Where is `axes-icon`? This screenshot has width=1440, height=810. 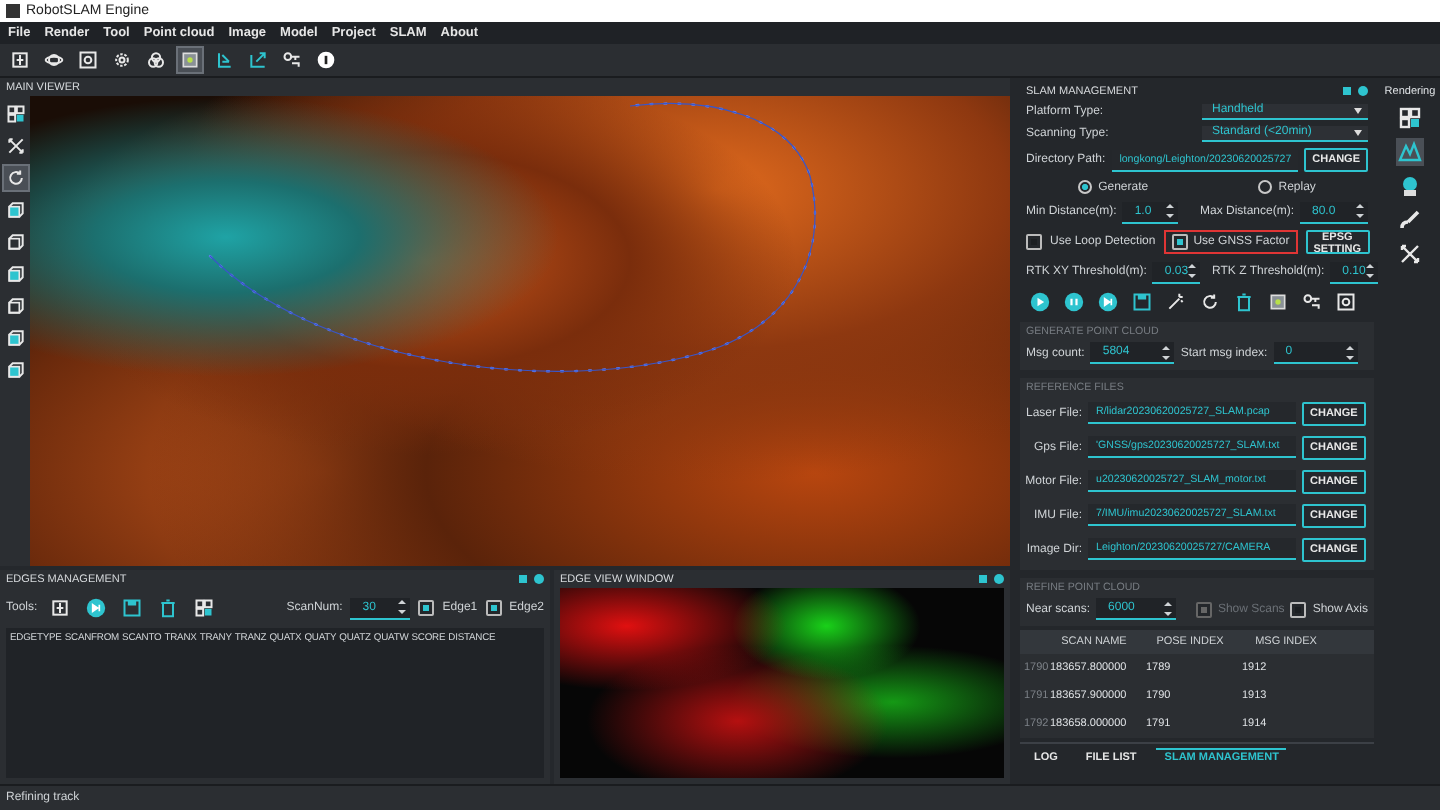 axes-icon is located at coordinates (1410, 254).